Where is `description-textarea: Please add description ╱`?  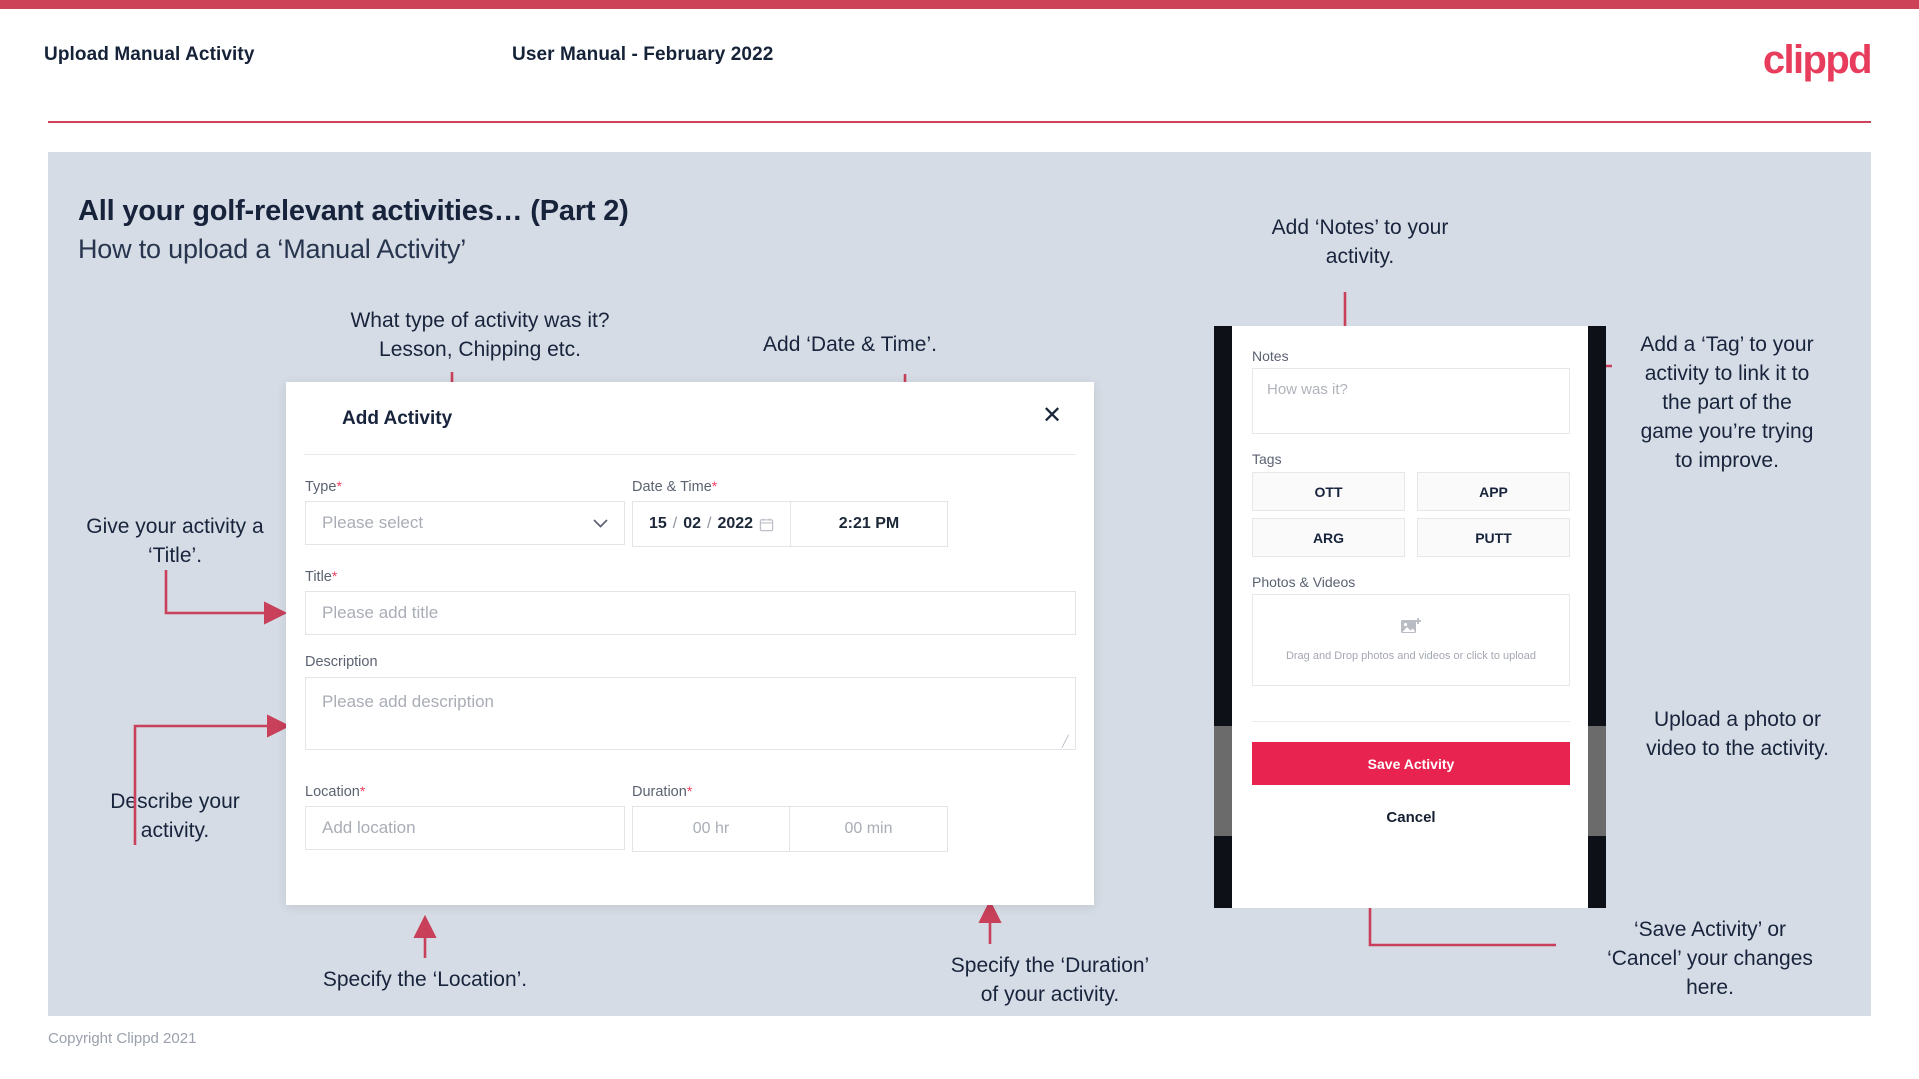
description-textarea: Please add description ╱ is located at coordinates (690, 713).